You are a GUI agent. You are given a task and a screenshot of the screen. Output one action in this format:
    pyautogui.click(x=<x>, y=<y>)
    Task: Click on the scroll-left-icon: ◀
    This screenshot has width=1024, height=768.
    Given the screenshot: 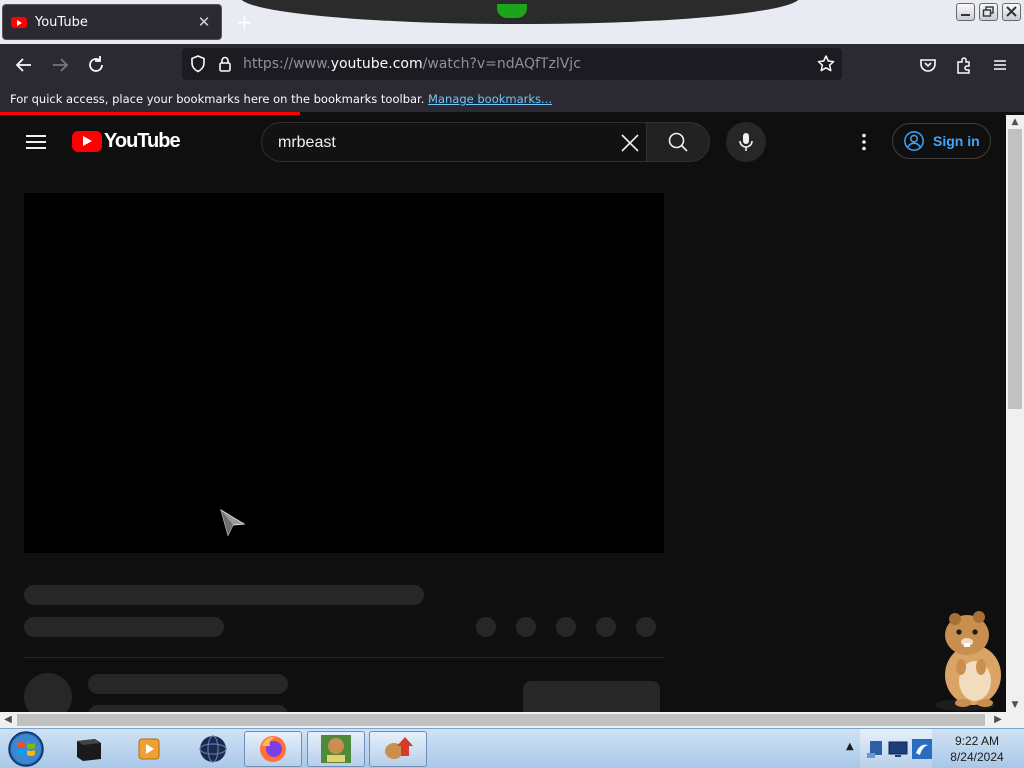 What is the action you would take?
    pyautogui.click(x=8, y=720)
    